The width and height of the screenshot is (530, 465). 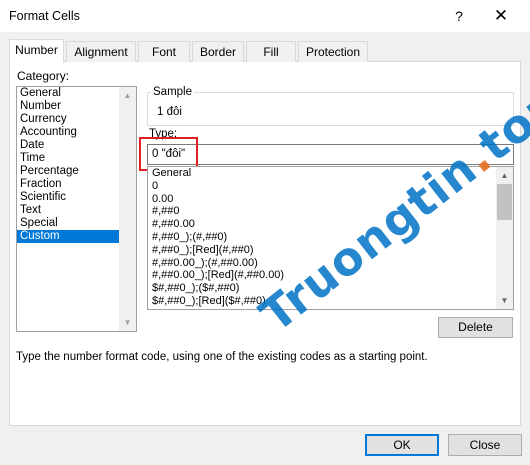 I want to click on scroll-thumb, so click(x=504, y=202).